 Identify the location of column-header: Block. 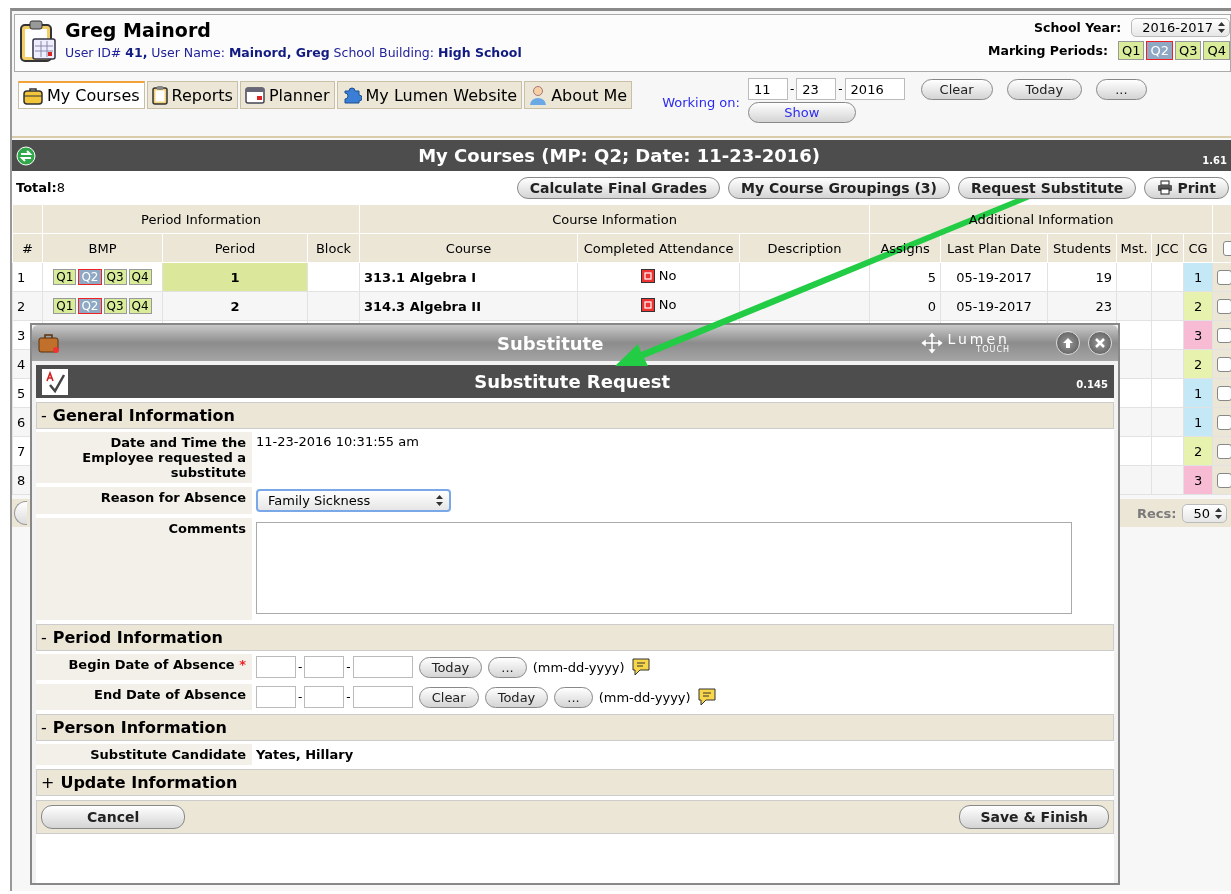
(333, 248).